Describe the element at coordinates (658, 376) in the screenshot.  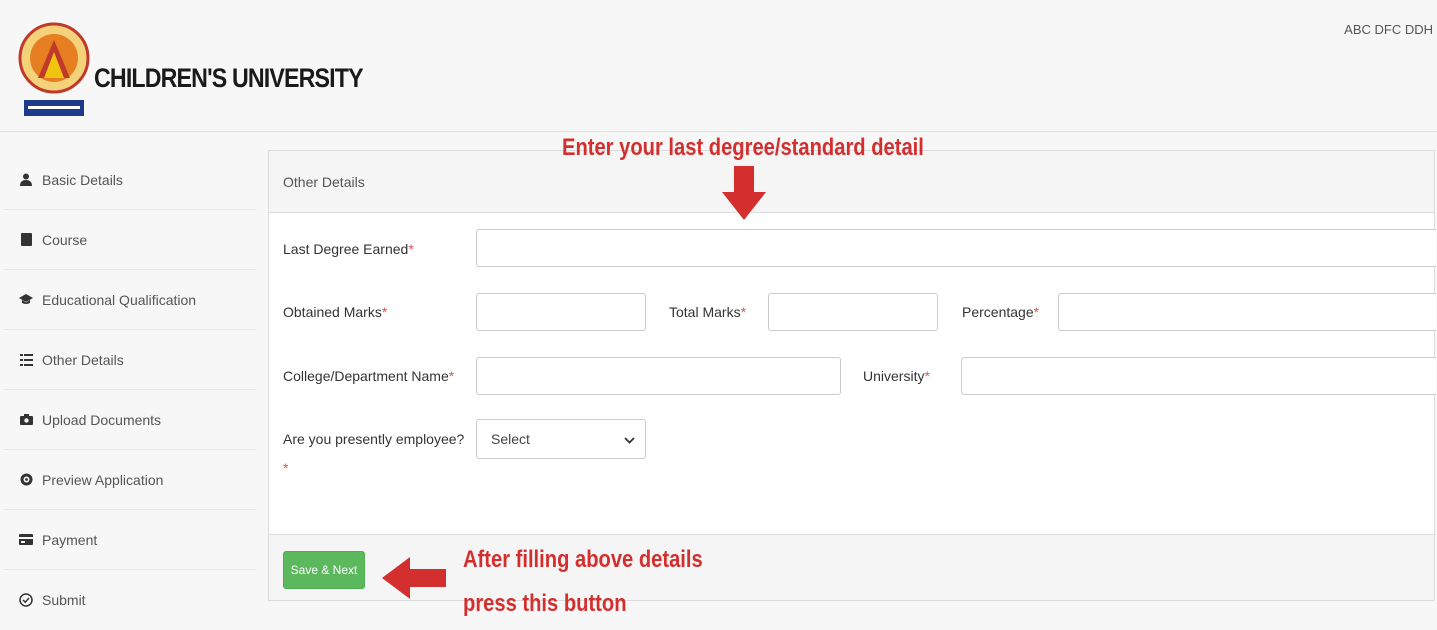
I see `college-input` at that location.